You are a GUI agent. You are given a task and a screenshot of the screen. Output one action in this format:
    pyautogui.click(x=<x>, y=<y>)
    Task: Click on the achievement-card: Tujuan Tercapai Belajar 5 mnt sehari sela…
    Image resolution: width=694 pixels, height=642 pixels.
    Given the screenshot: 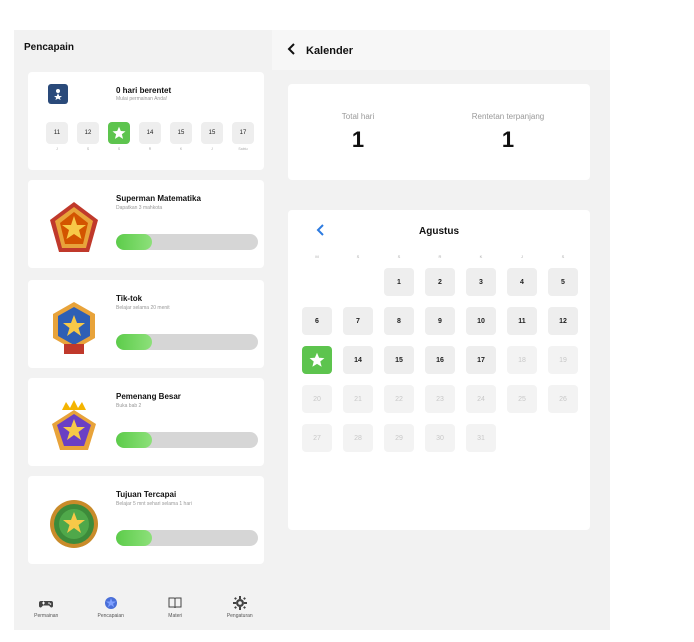 What is the action you would take?
    pyautogui.click(x=146, y=520)
    